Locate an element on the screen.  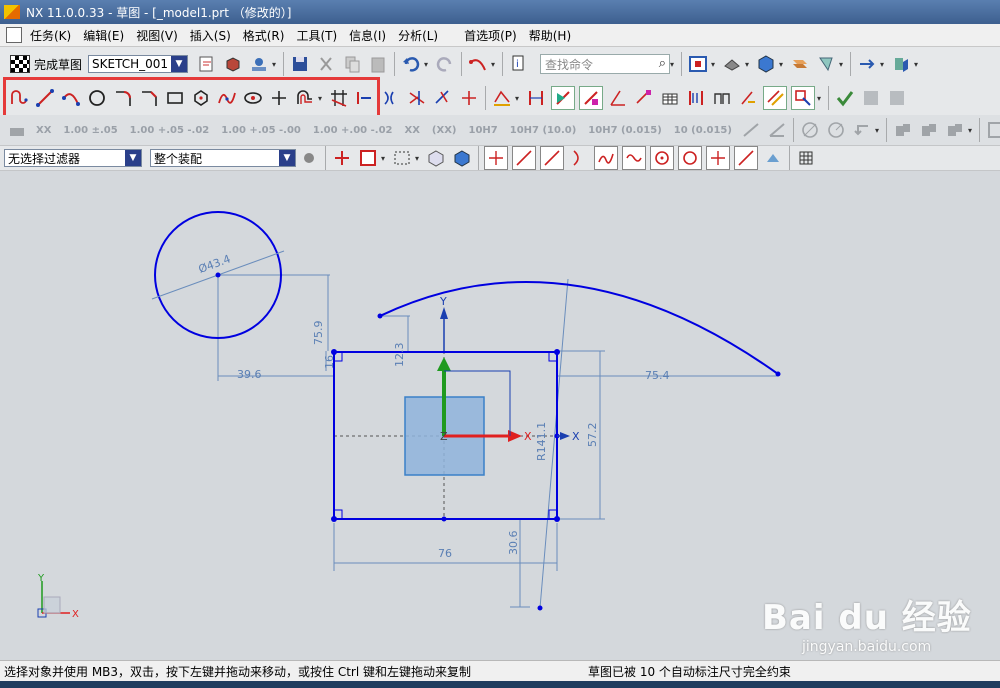
dimension-table-icon is located at coordinates (670, 98).